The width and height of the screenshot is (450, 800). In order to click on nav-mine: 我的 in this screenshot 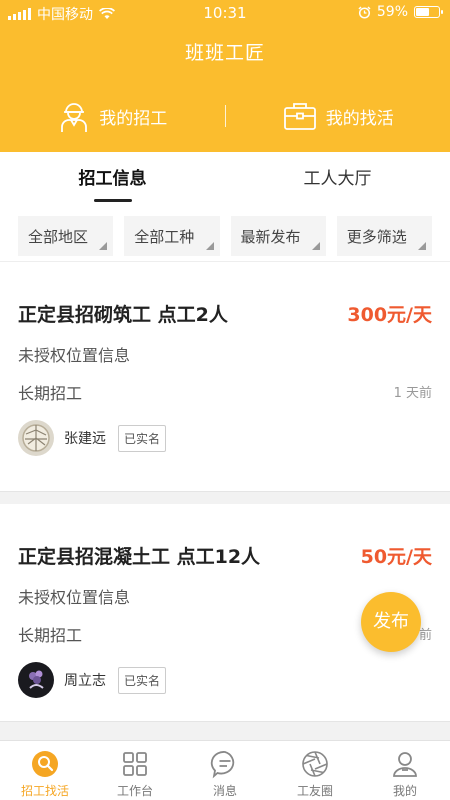, I will do `click(405, 770)`.